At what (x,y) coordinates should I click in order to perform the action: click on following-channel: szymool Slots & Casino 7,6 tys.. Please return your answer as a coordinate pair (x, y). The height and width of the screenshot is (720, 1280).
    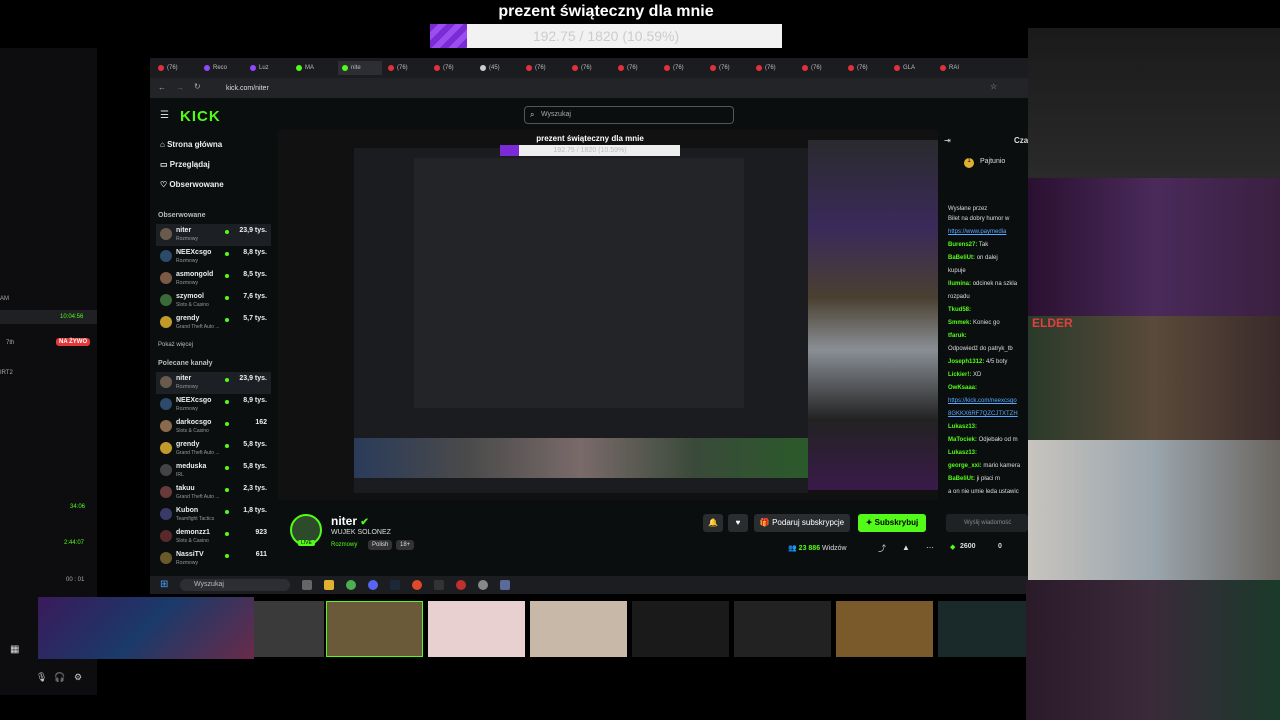
    Looking at the image, I should click on (213, 301).